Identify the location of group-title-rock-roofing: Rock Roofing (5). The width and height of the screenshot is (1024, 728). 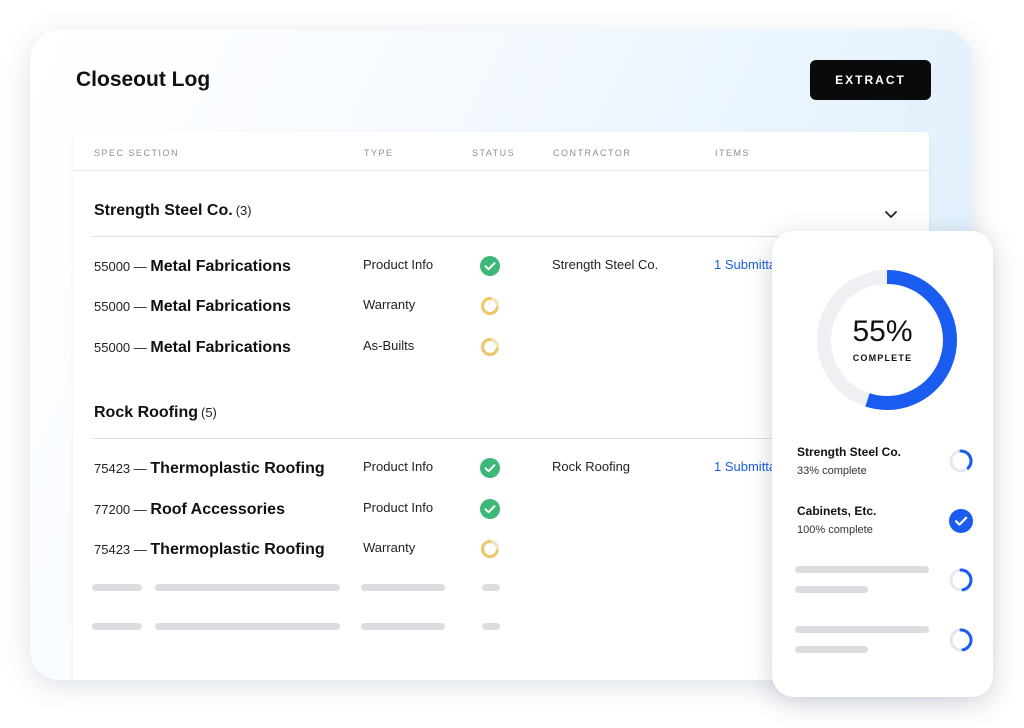
(155, 413).